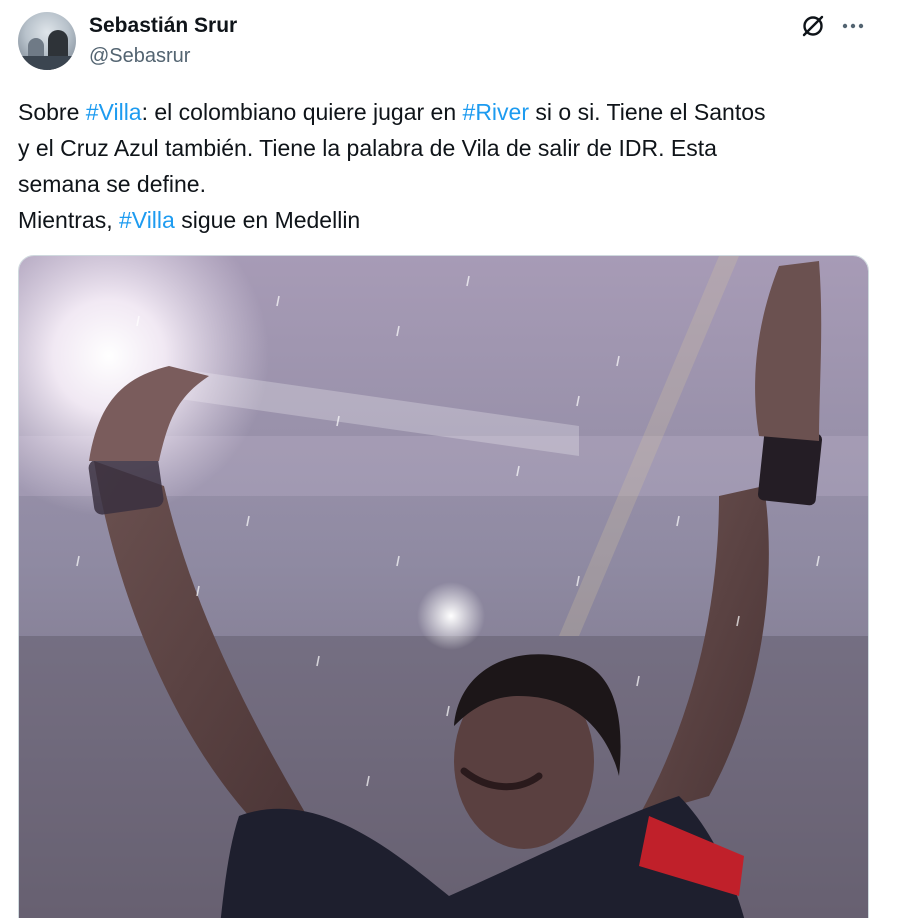  Describe the element at coordinates (853, 26) in the screenshot. I see `more-icon` at that location.